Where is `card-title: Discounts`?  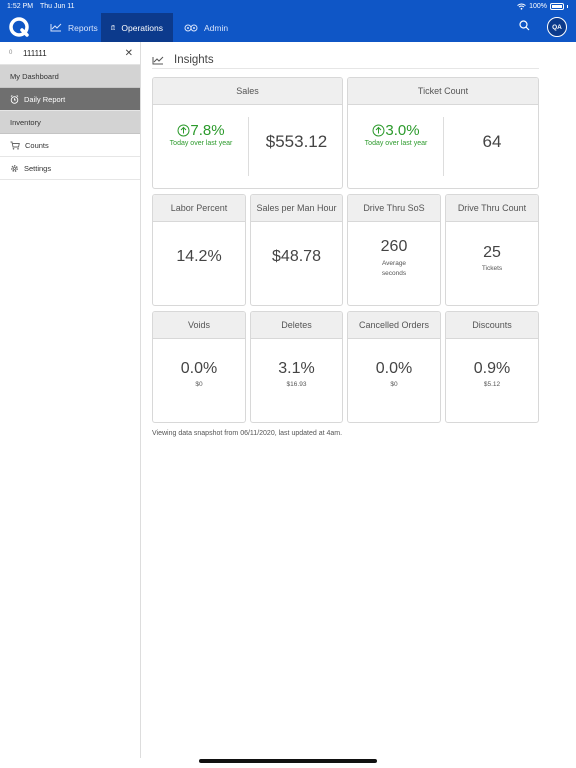
card-title: Discounts is located at coordinates (492, 325).